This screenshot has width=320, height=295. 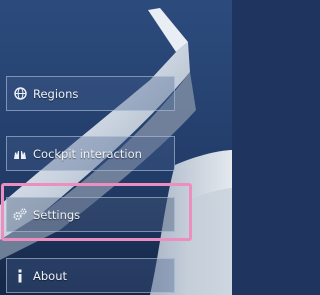 What do you see at coordinates (20, 215) in the screenshot?
I see `gears-icon` at bounding box center [20, 215].